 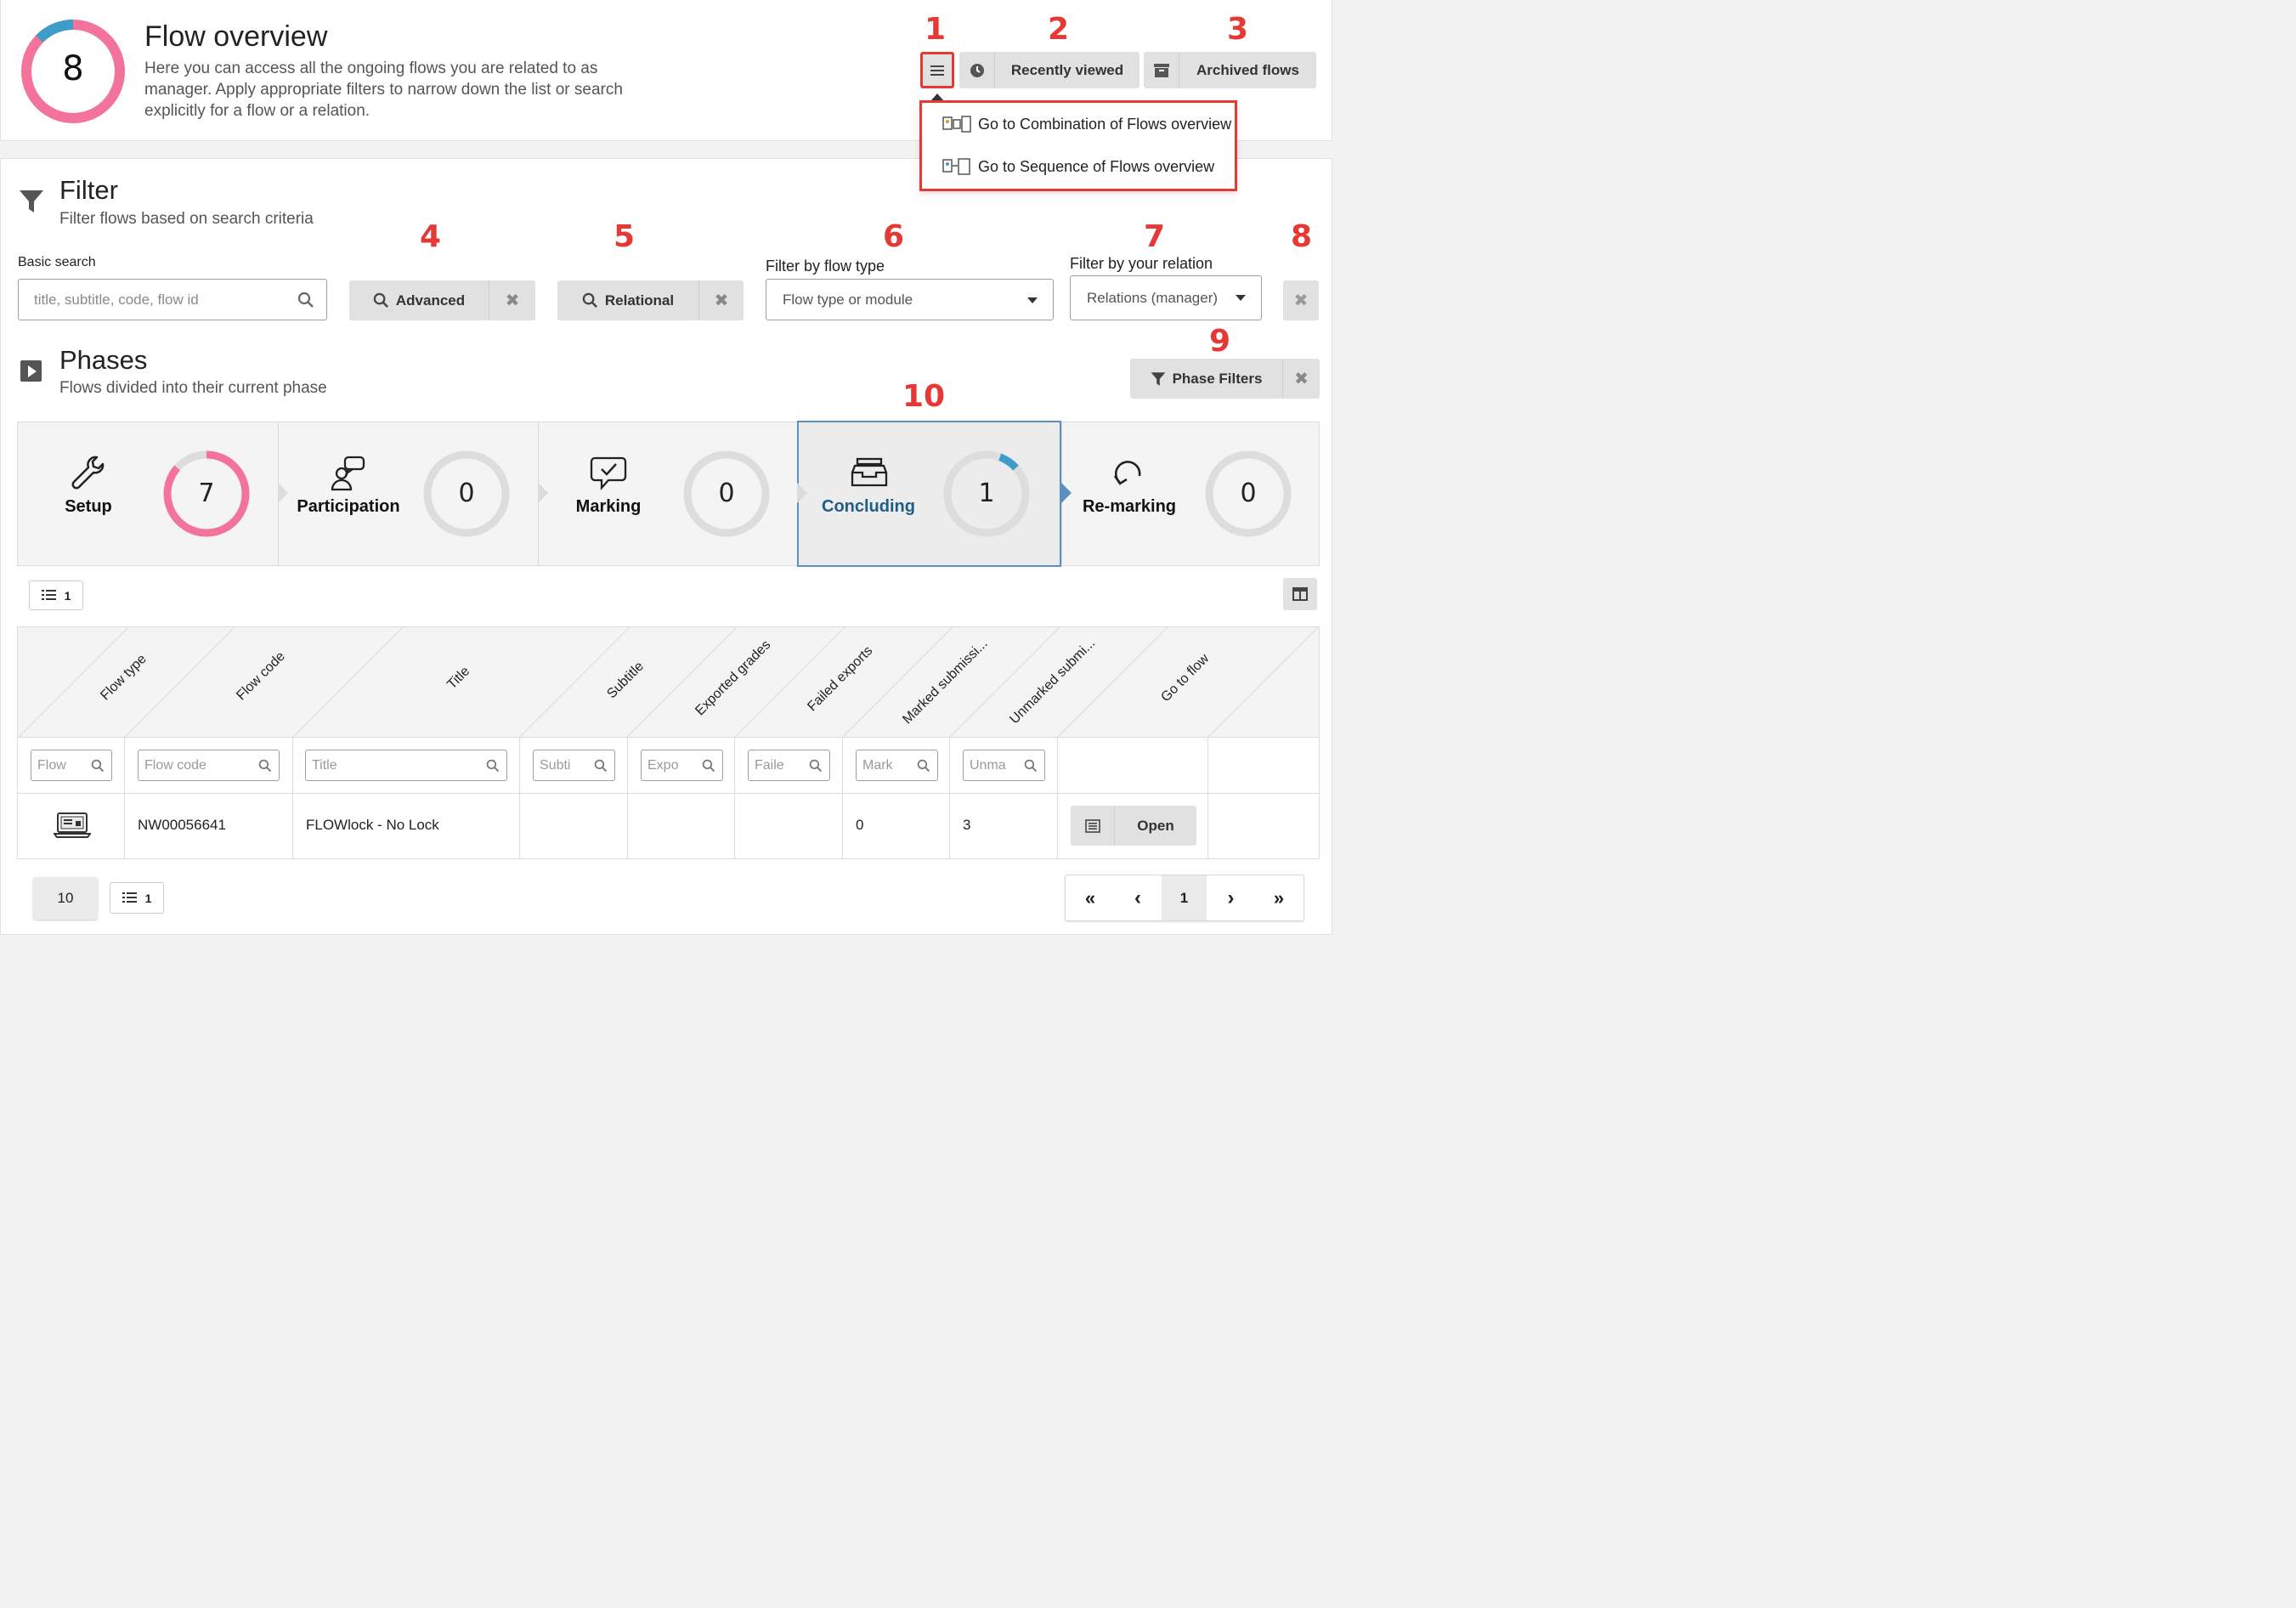 What do you see at coordinates (910, 299) in the screenshot?
I see `flow-type-select: Flow type or module` at bounding box center [910, 299].